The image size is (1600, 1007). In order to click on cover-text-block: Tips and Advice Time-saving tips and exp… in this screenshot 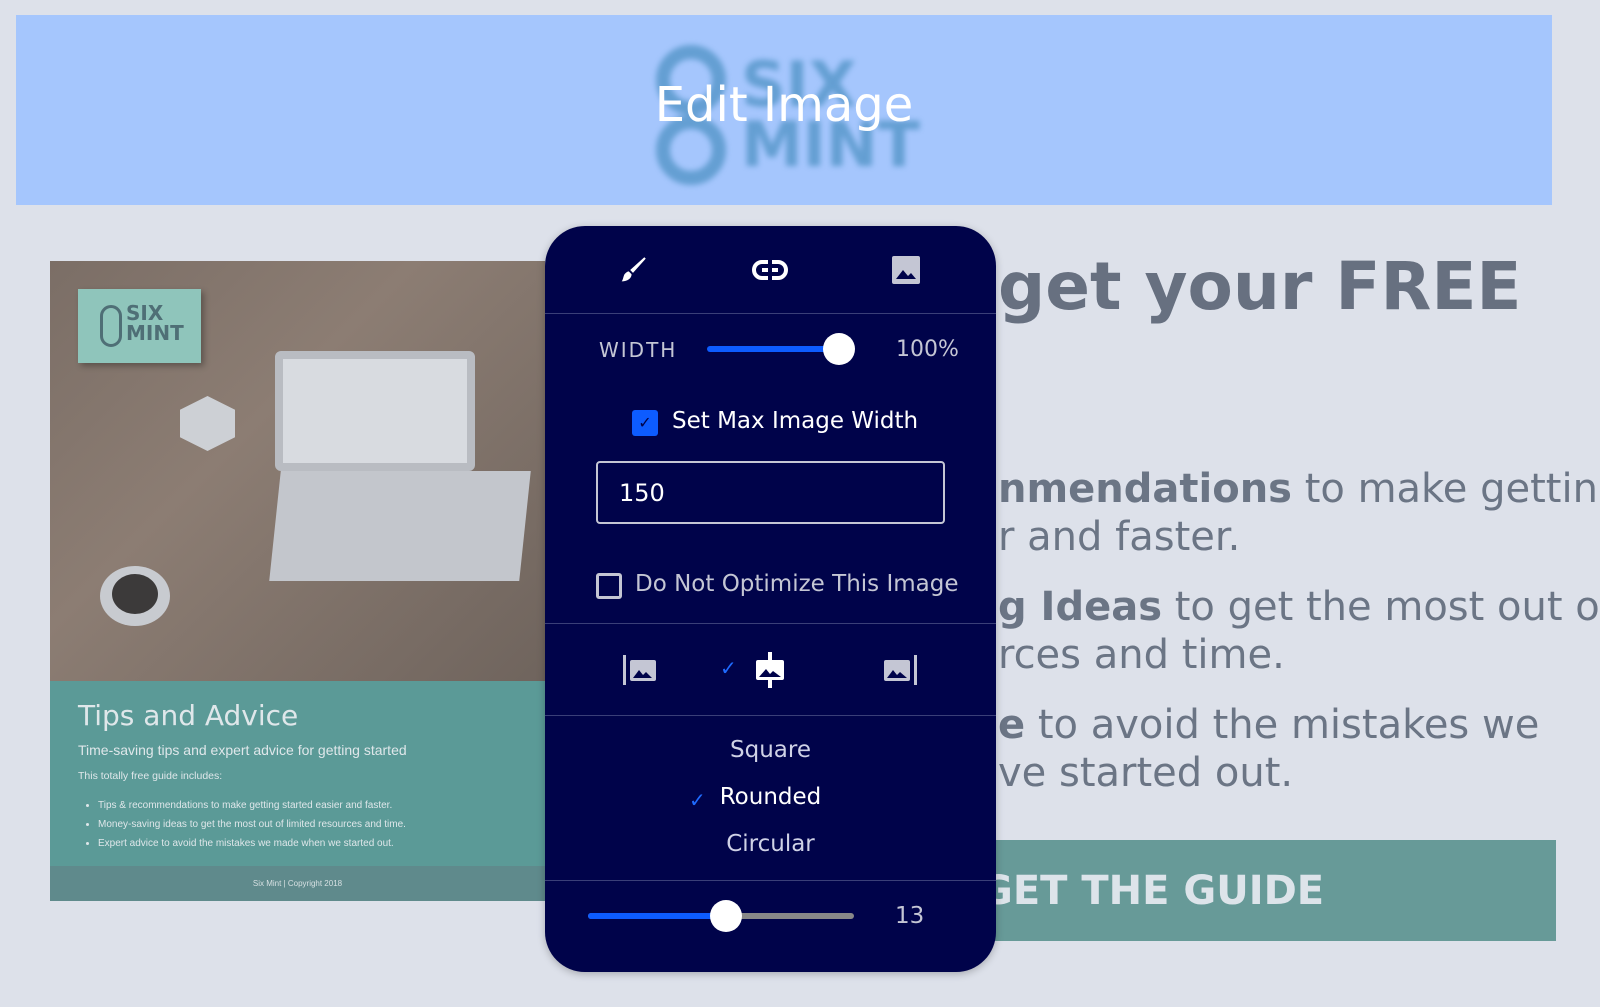, I will do `click(297, 773)`.